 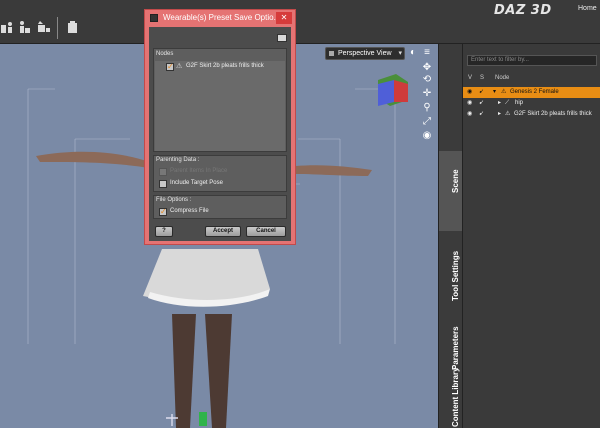 What do you see at coordinates (531, 103) in the screenshot?
I see `scene-row-hip: ◉ ➹ ▸ ⟋ hip` at bounding box center [531, 103].